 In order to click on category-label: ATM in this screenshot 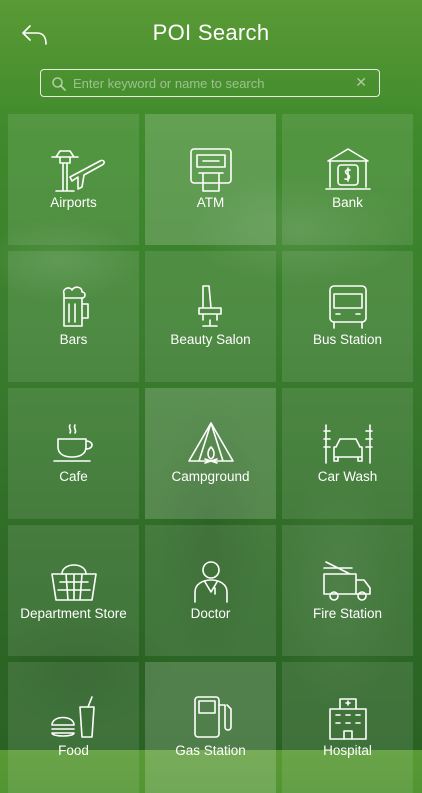, I will do `click(210, 202)`.